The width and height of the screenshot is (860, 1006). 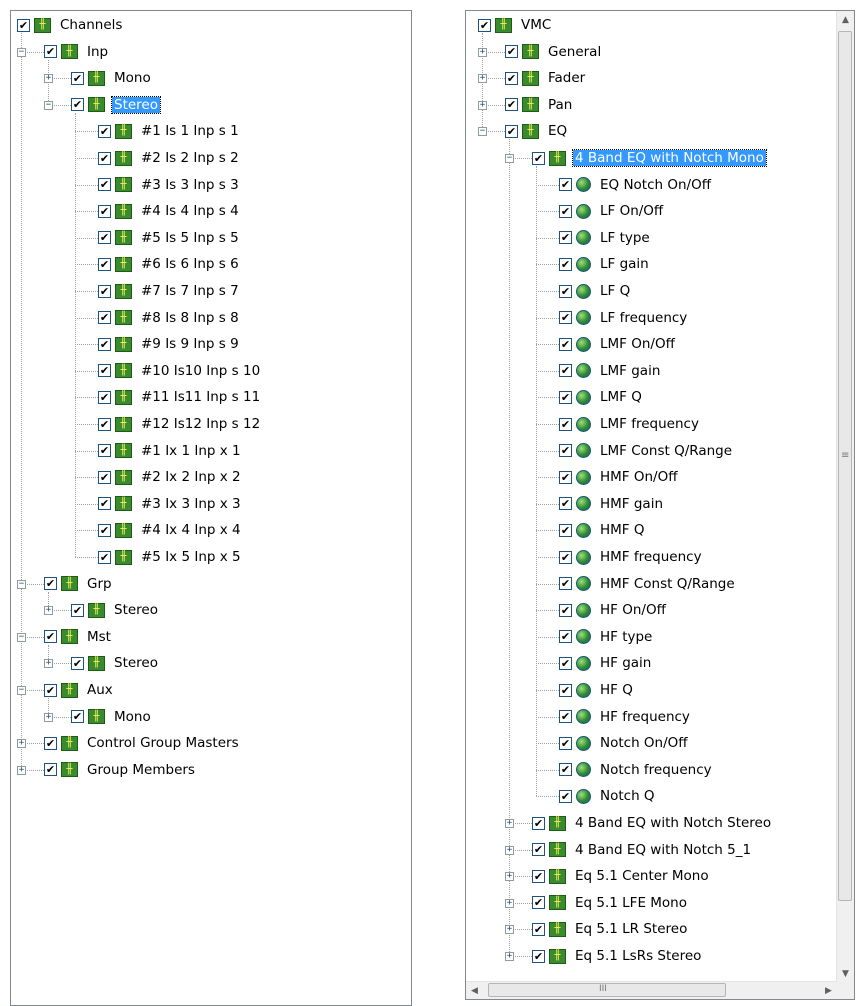 What do you see at coordinates (610, 903) in the screenshot?
I see `tree-item-eq-5-1-lfe-mono: ✔ ╫ Eq 5.1 LFE Mono` at bounding box center [610, 903].